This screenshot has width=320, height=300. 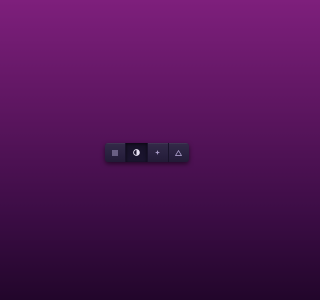 I want to click on menu-icon, so click(x=115, y=153).